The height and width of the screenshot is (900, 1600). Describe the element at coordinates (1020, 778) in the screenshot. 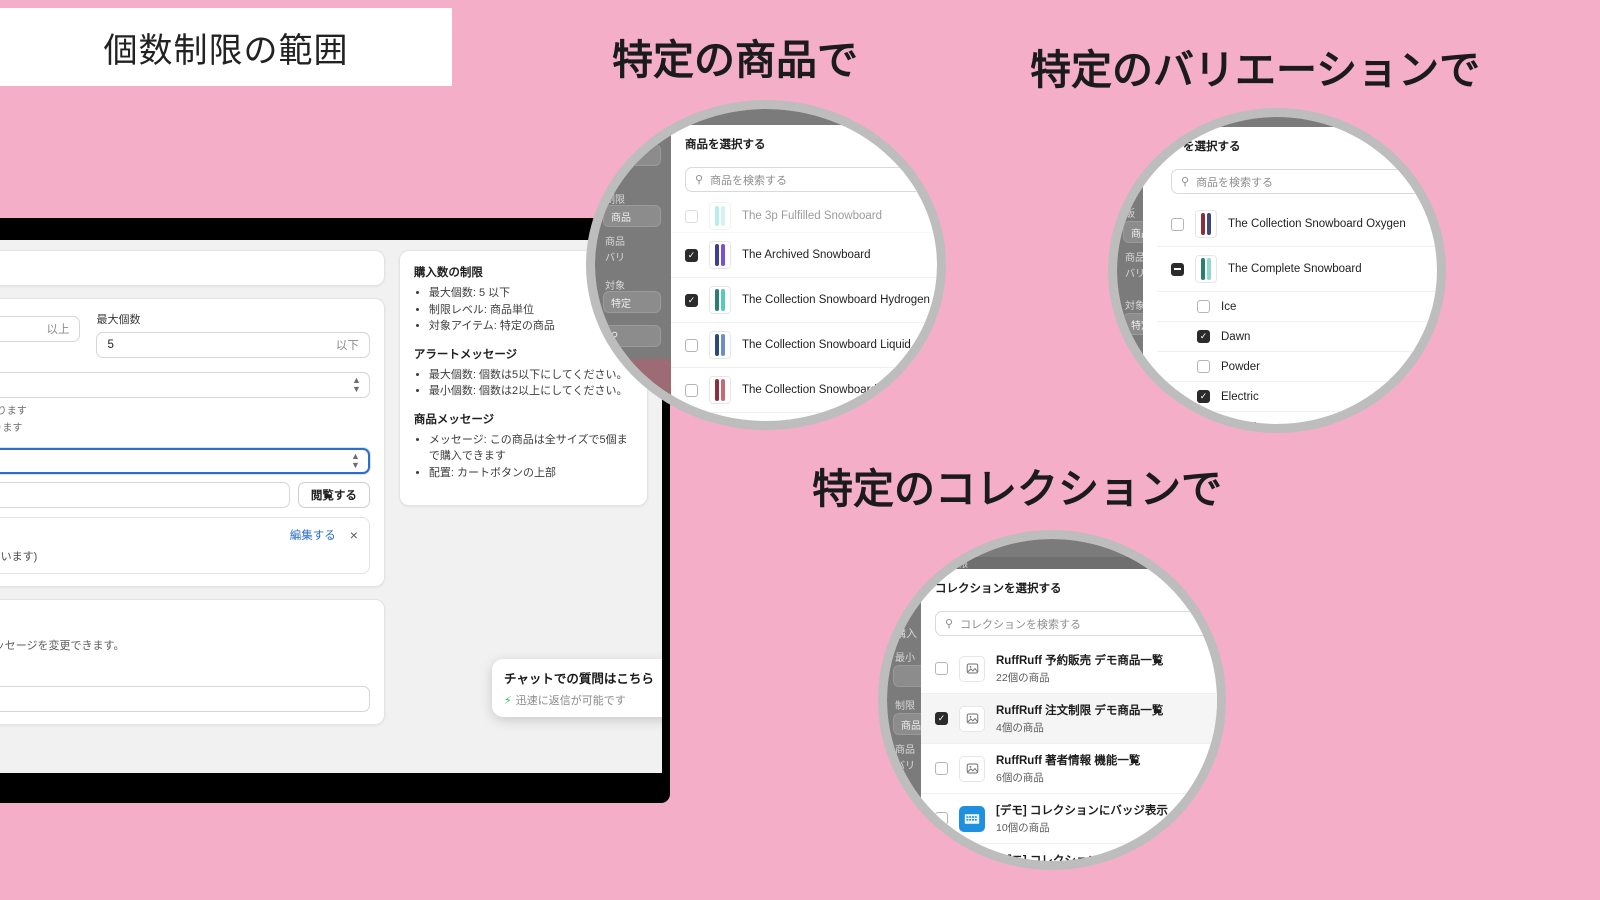

I see `collection-count: 6個の商品` at that location.